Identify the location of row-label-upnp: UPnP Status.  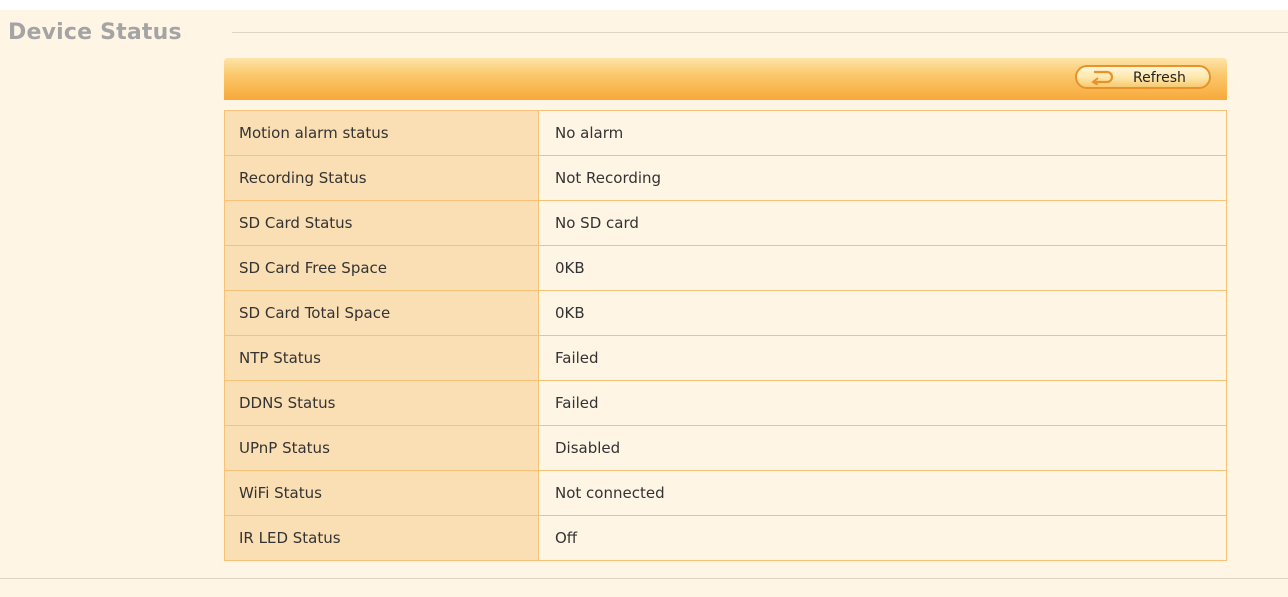
(381, 448).